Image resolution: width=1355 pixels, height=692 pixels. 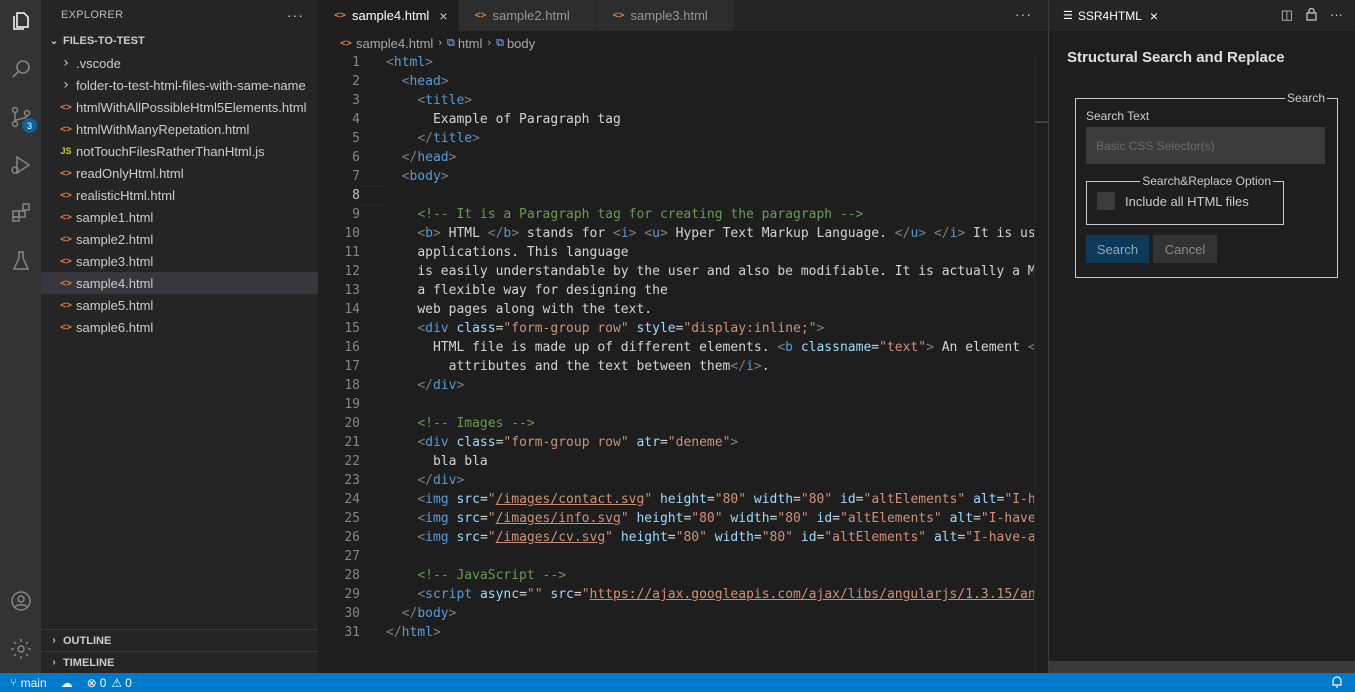 I want to click on panel-more-icon: ···, so click(x=1336, y=15).